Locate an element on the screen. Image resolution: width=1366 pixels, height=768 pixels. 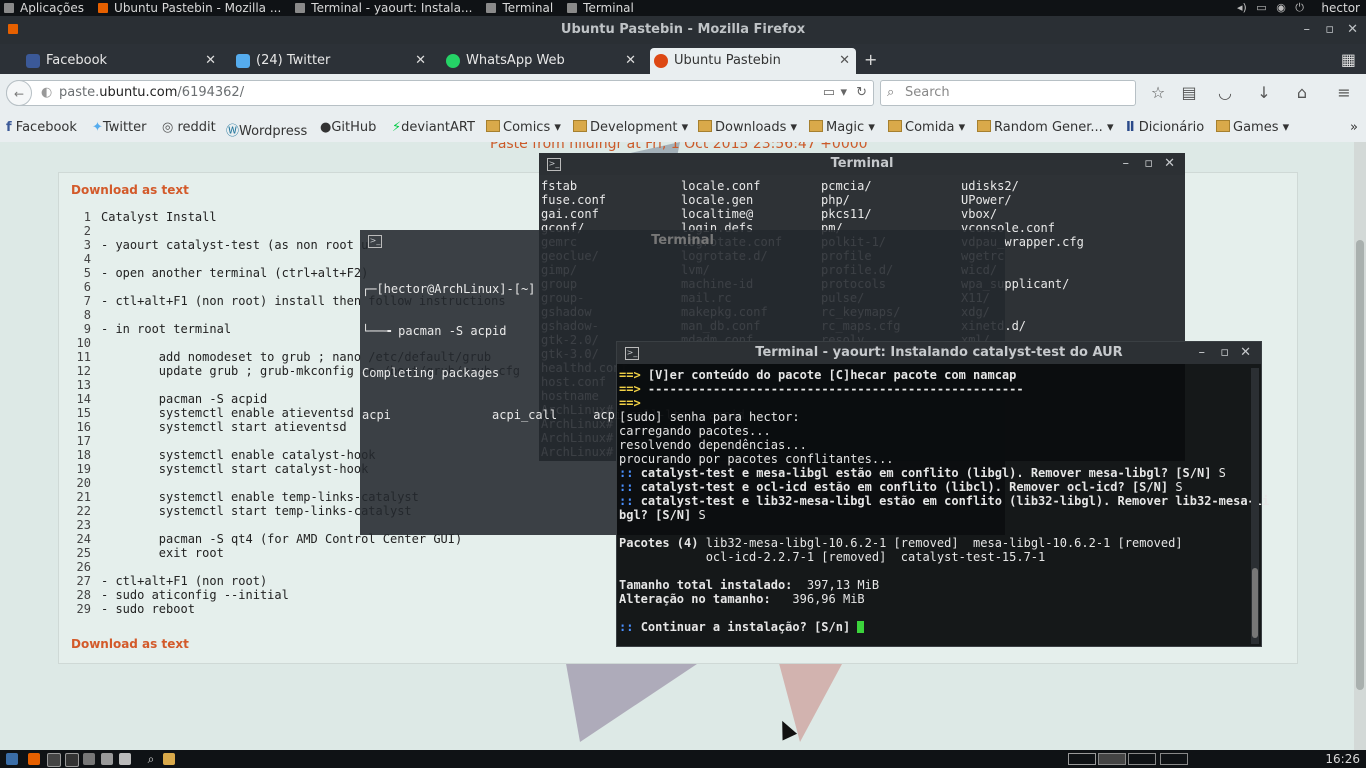
bookmark-deviantart: ⚡deviantART is located at coordinates (433, 127).